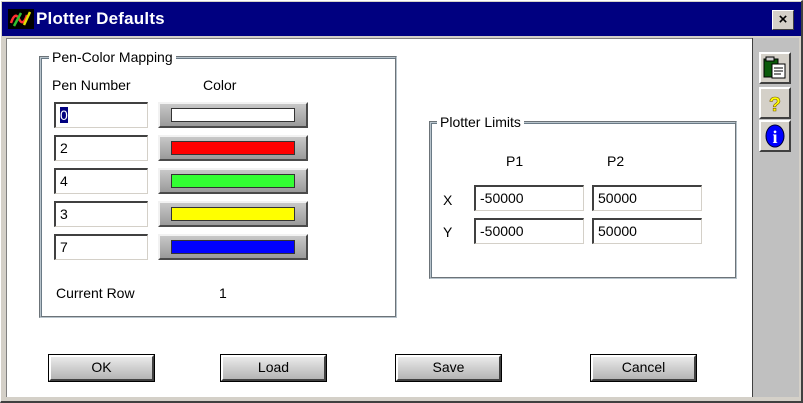 Image resolution: width=803 pixels, height=403 pixels. Describe the element at coordinates (273, 368) in the screenshot. I see `load-button: Load` at that location.